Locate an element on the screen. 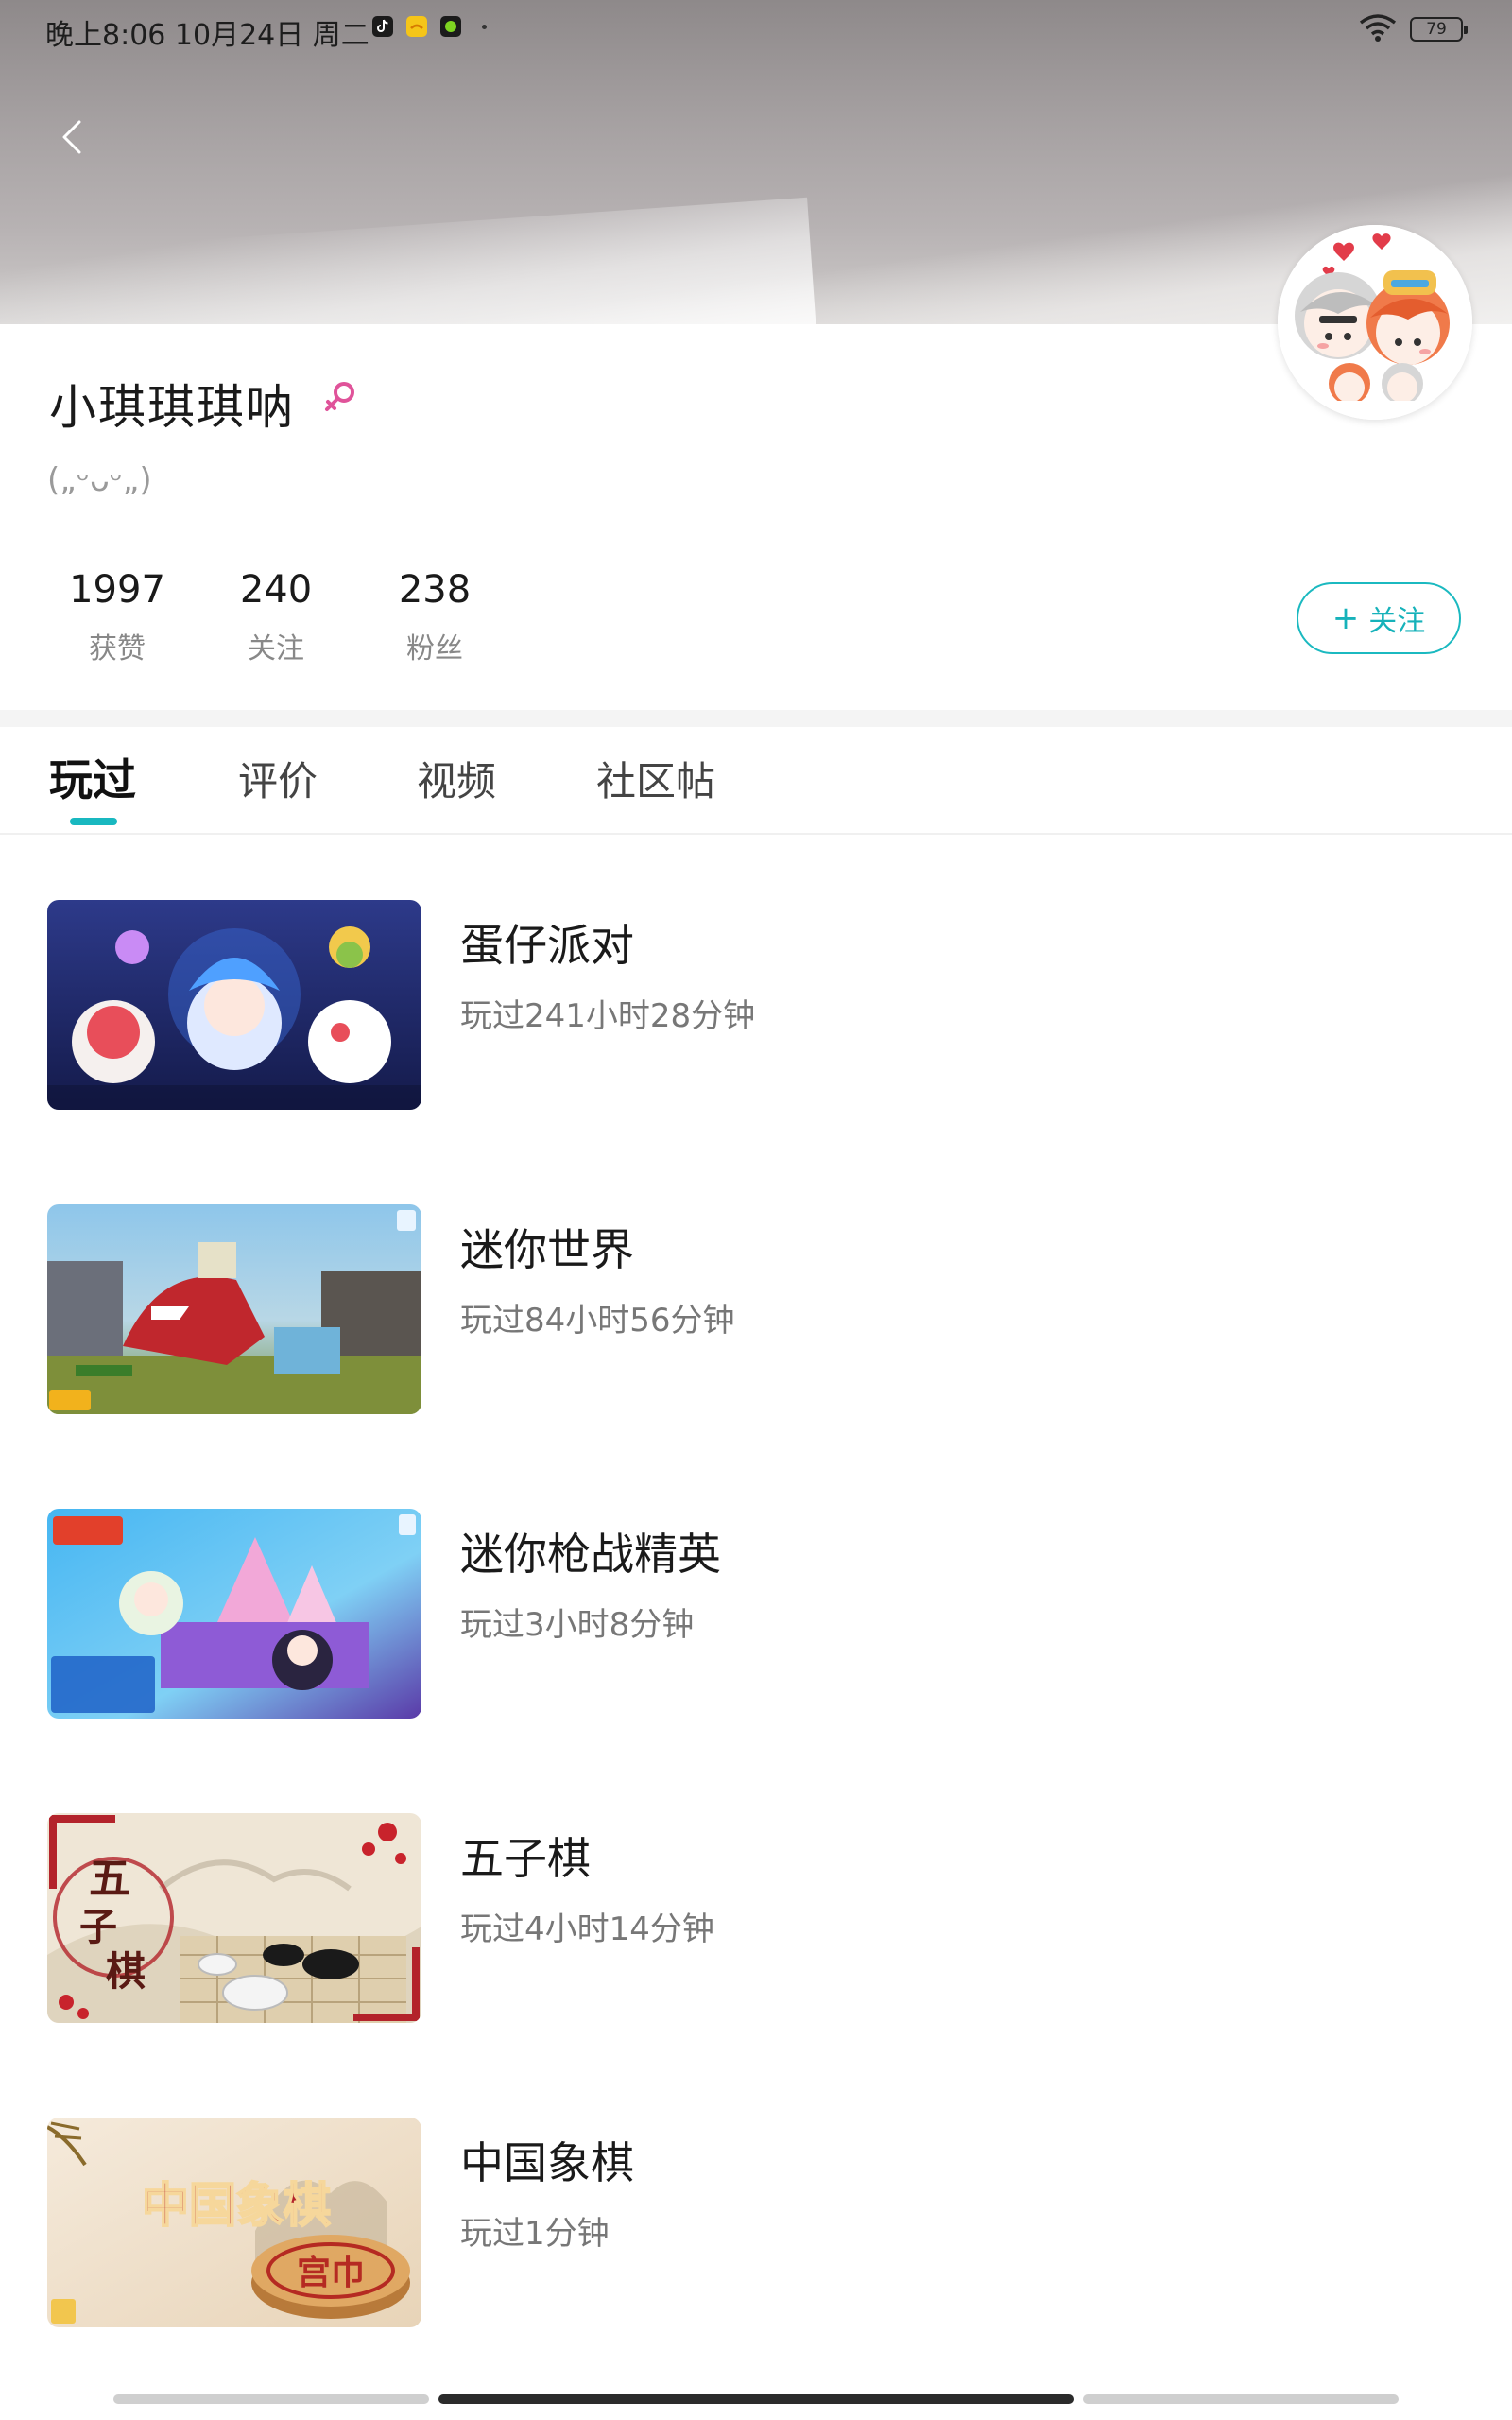 This screenshot has height=2420, width=1512. tab-reviews: 评价 is located at coordinates (278, 778).